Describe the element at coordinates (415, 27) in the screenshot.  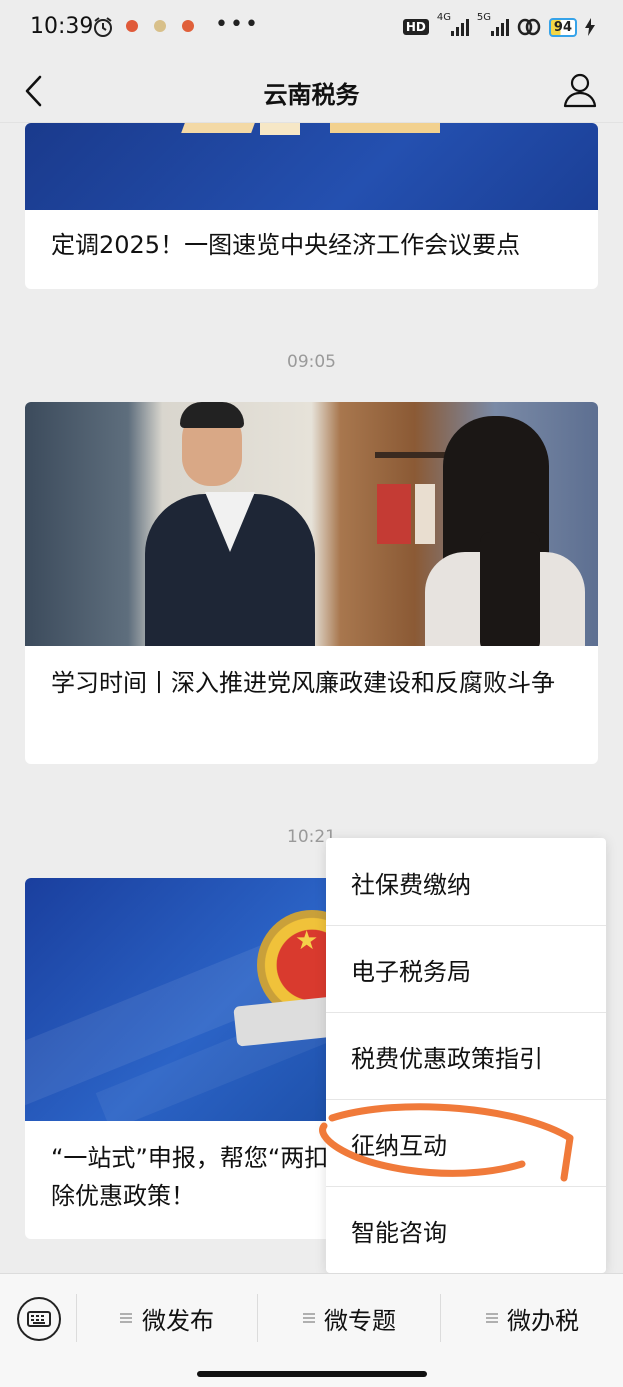
I see `hd-badge: HD` at that location.